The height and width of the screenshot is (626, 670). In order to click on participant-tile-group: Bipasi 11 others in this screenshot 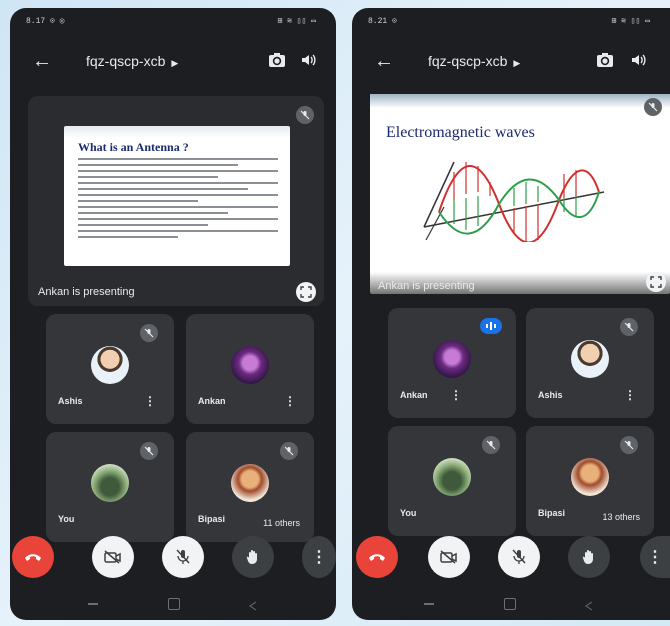, I will do `click(250, 487)`.